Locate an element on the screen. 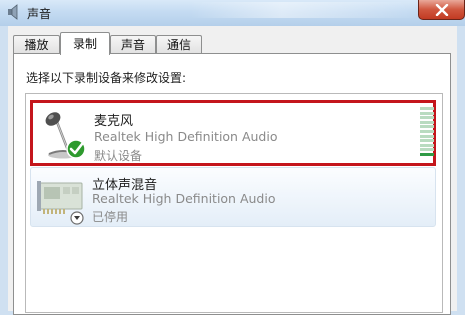 The image size is (465, 315). panel-prompt: 选择以下录制设备来修改设置: is located at coordinates (106, 78).